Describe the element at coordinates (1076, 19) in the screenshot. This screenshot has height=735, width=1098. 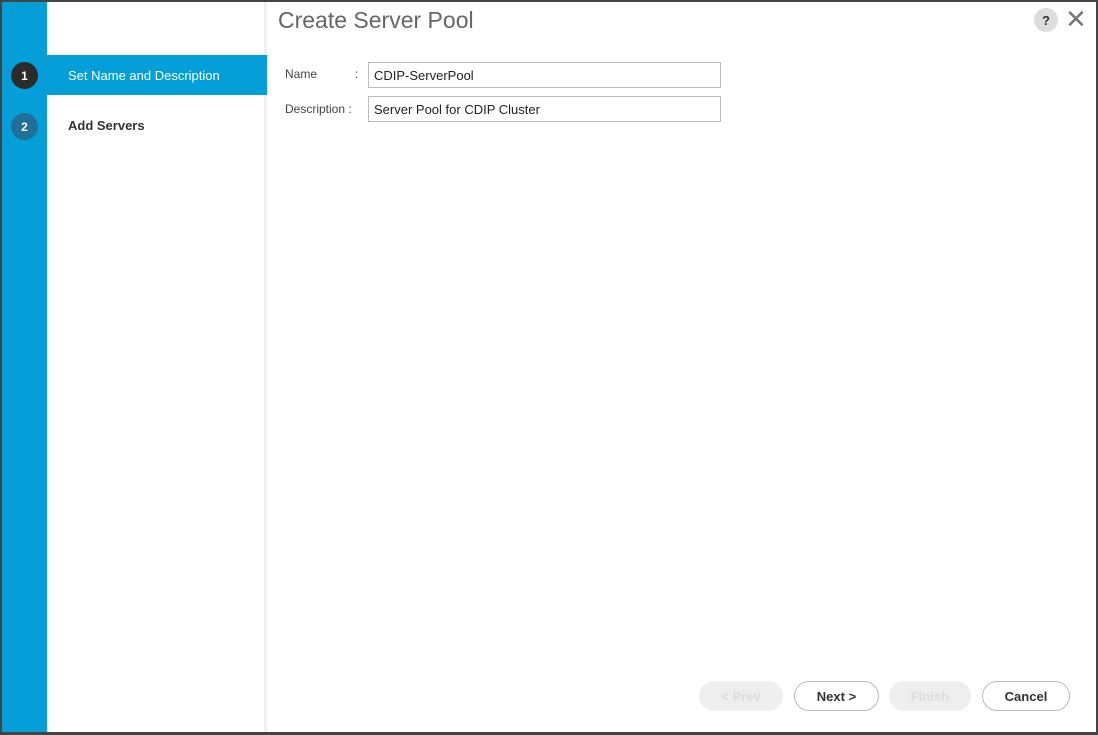
I see `close-icon: ✕` at that location.